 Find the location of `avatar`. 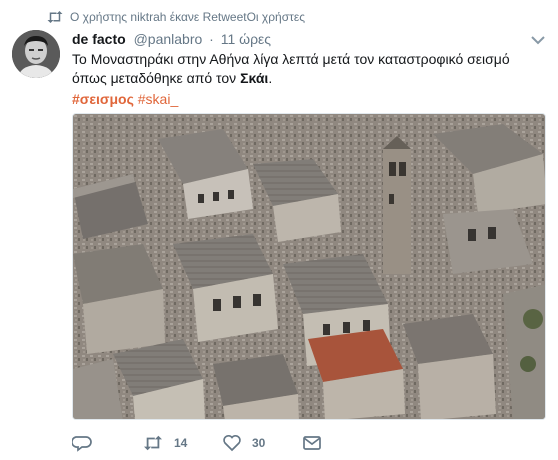

avatar is located at coordinates (36, 54).